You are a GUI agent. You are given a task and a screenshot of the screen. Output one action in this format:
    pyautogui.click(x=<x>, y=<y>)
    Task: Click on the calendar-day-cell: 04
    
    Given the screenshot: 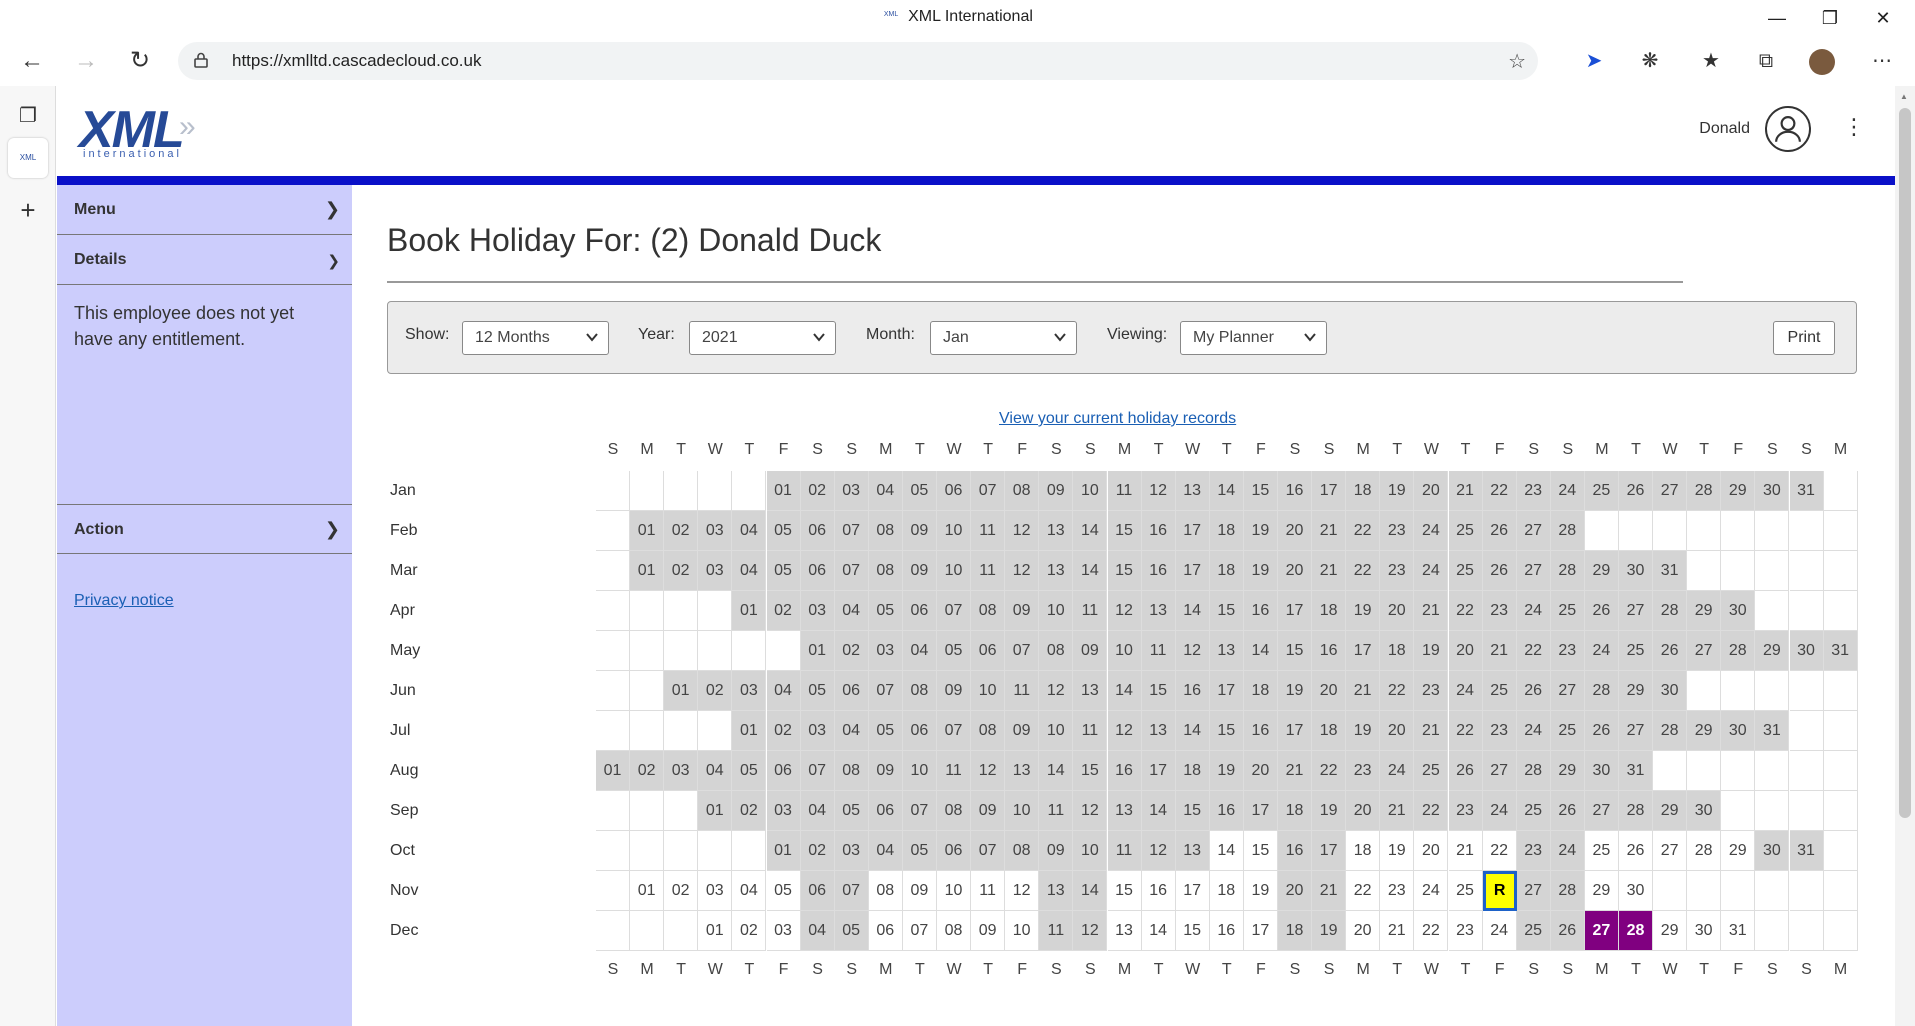 What is the action you would take?
    pyautogui.click(x=851, y=611)
    